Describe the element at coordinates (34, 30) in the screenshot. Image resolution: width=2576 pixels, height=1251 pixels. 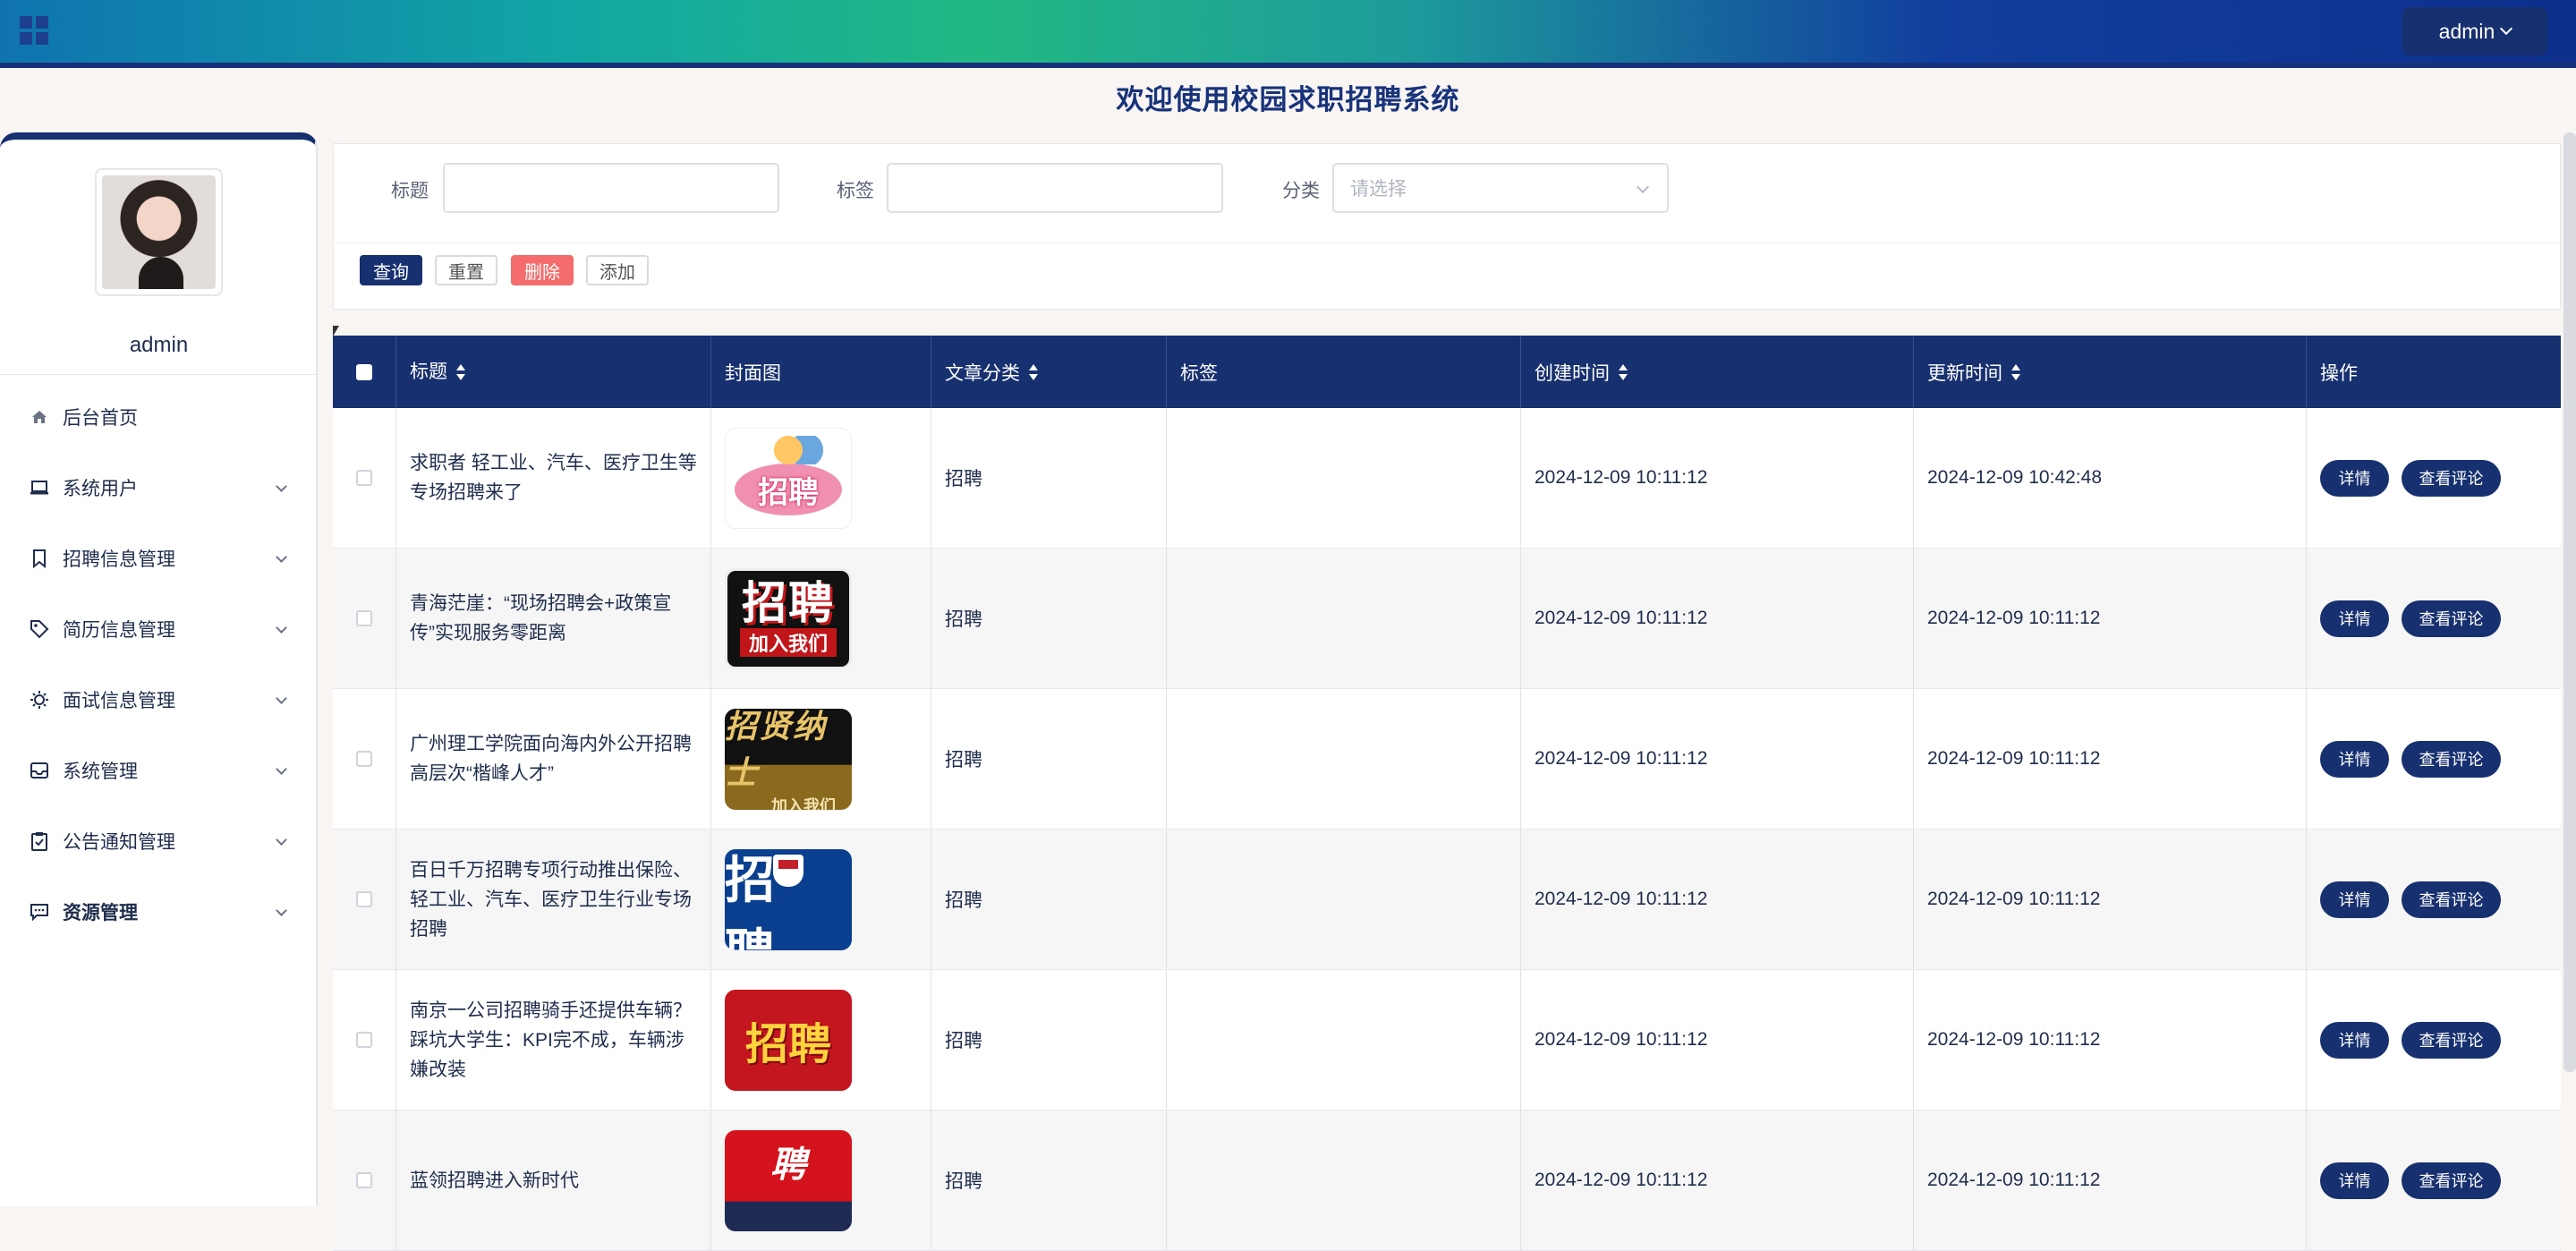
I see `menu-grid-icon` at that location.